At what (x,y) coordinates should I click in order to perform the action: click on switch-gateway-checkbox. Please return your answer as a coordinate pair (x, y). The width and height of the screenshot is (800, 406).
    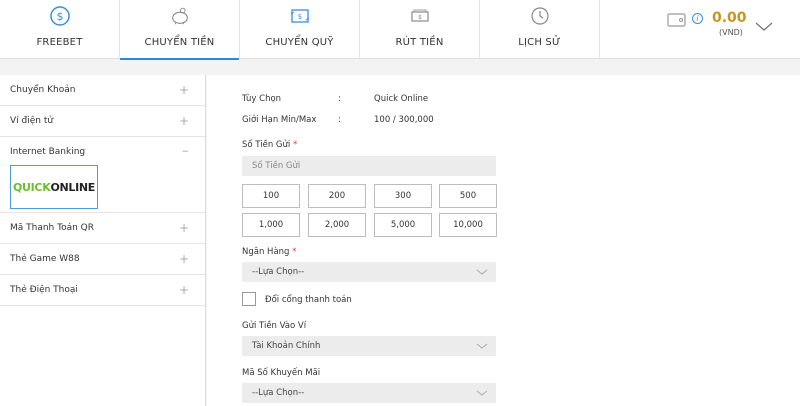
    Looking at the image, I should click on (249, 299).